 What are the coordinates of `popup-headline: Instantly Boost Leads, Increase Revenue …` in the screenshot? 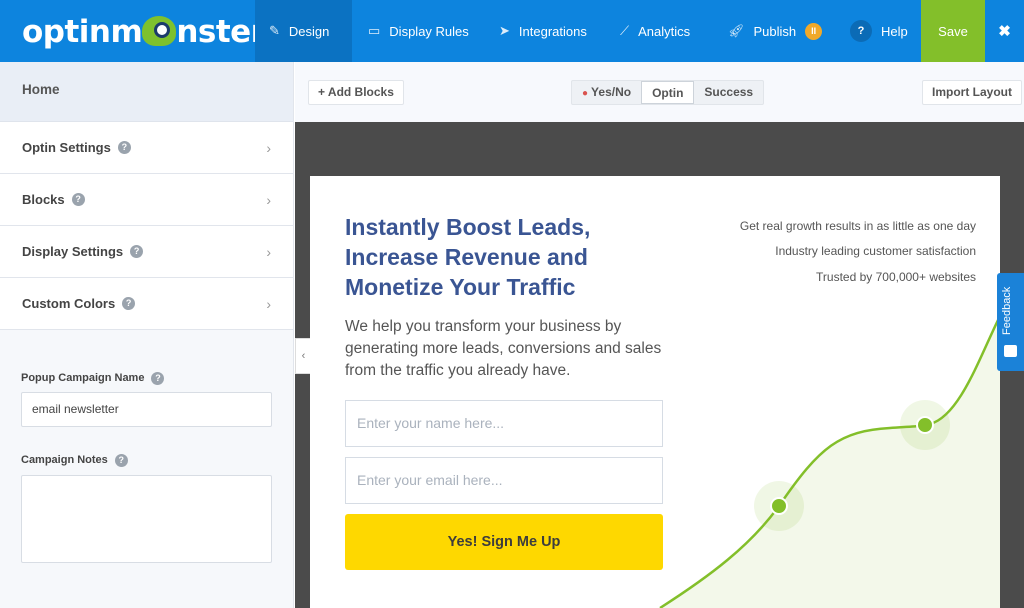 It's located at (505, 257).